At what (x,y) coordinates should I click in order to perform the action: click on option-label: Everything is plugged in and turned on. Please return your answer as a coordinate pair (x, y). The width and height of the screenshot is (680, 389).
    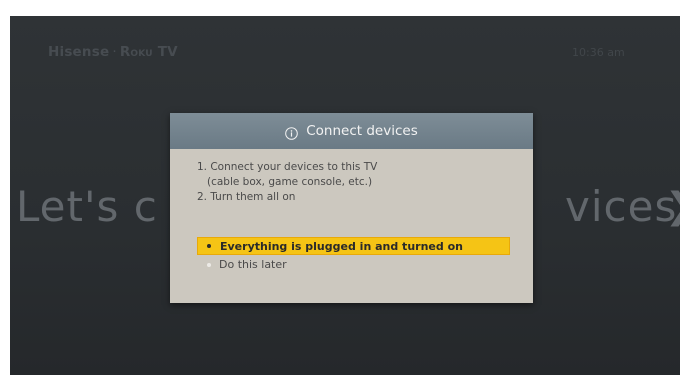
    Looking at the image, I should click on (341, 246).